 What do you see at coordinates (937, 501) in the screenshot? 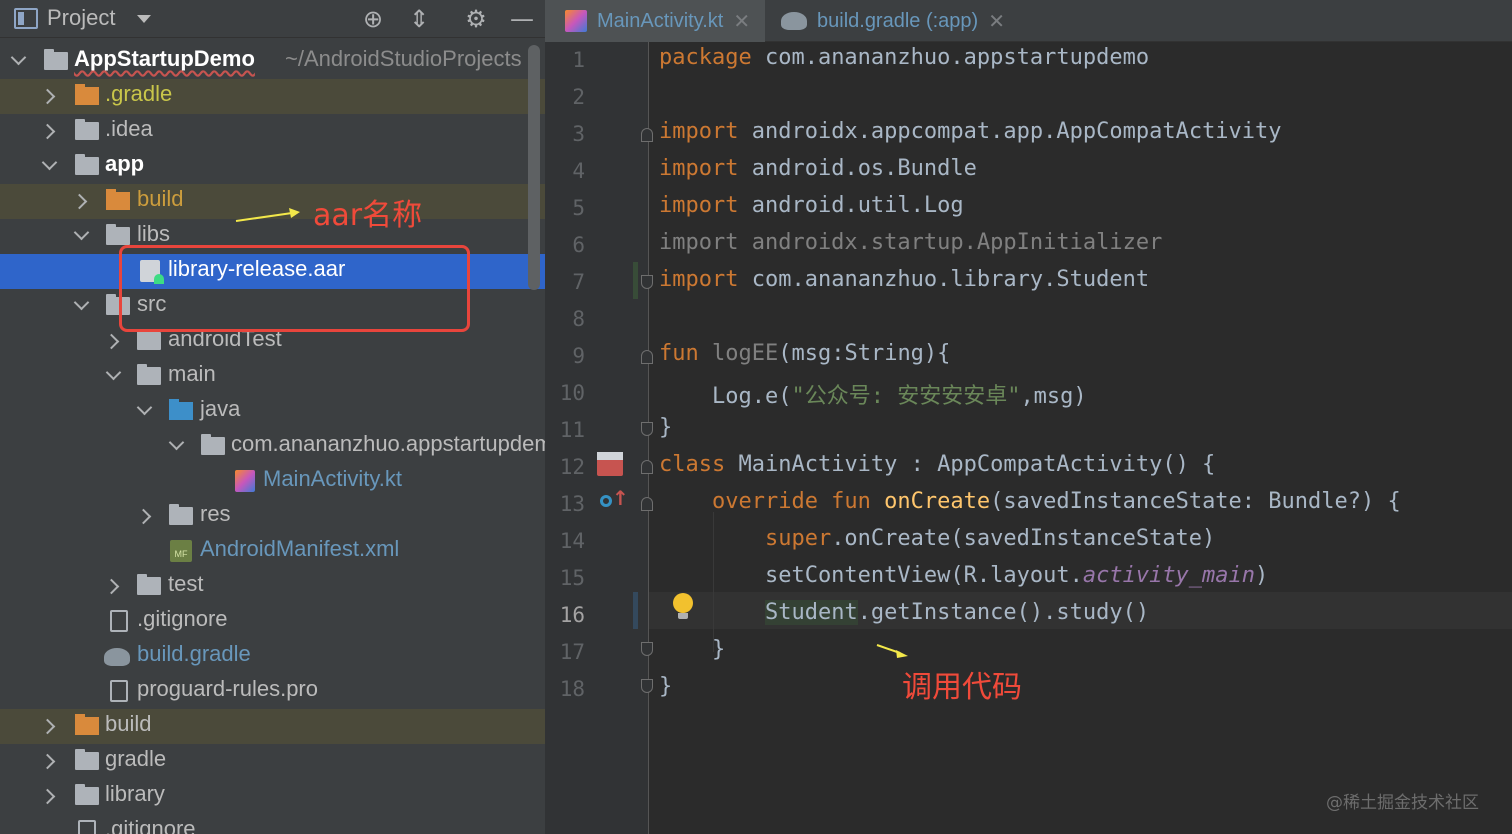
I see `function-name: onCreate` at bounding box center [937, 501].